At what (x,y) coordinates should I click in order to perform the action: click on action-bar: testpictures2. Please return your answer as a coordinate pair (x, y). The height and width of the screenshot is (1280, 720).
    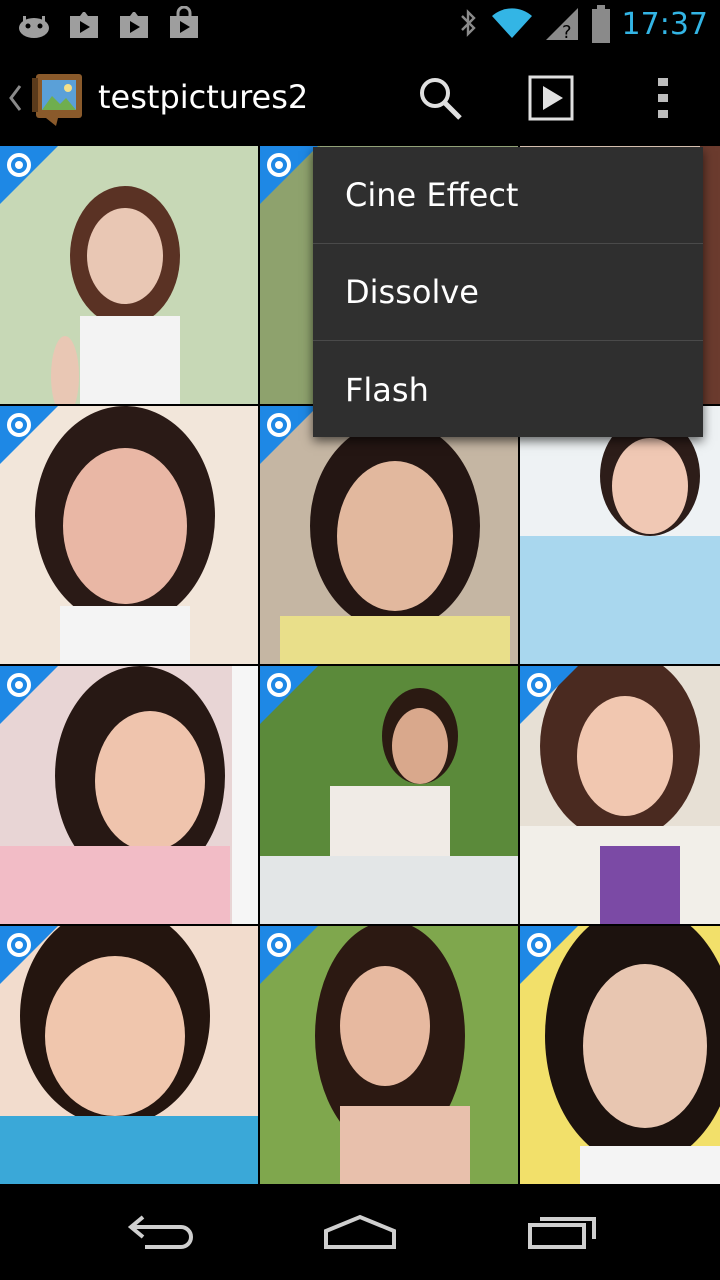
    Looking at the image, I should click on (360, 98).